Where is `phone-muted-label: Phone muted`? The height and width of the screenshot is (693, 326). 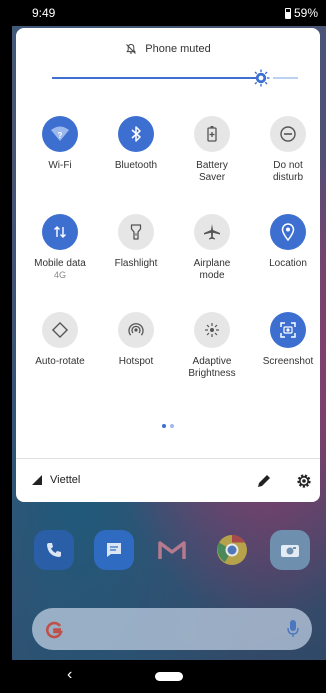 phone-muted-label: Phone muted is located at coordinates (178, 49).